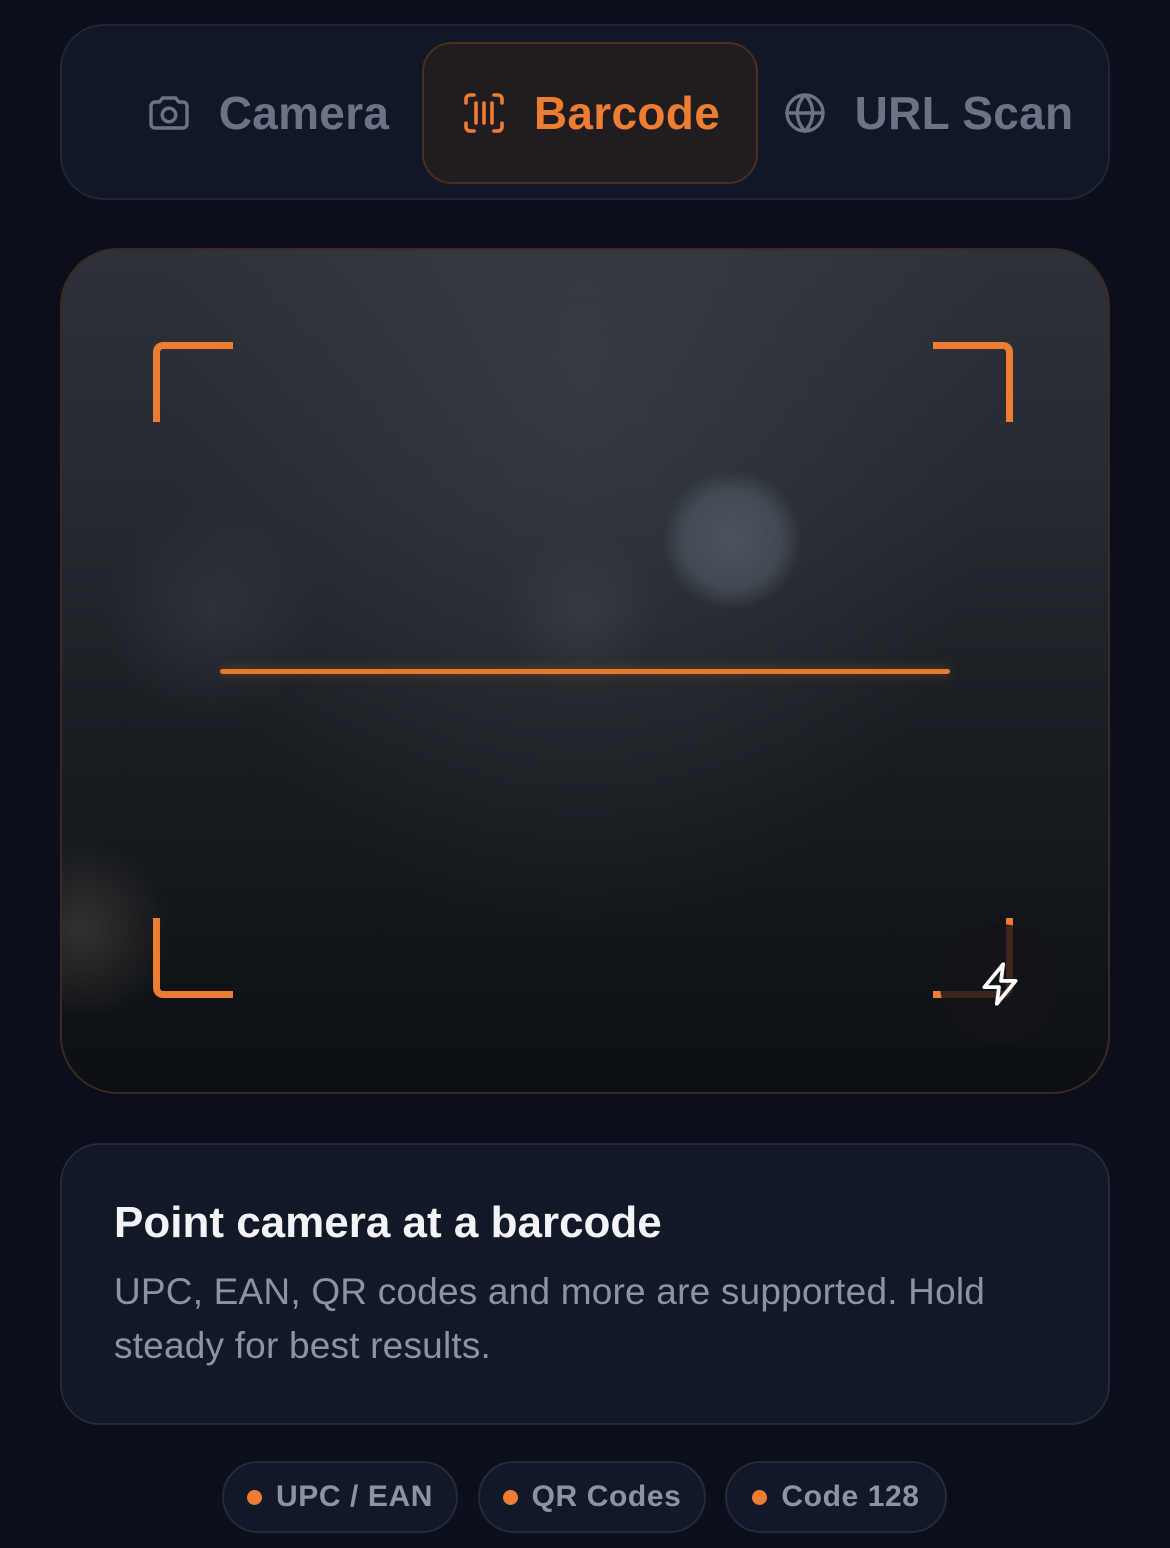 The width and height of the screenshot is (1170, 1548). I want to click on format-chip-label: QR Codes, so click(606, 1496).